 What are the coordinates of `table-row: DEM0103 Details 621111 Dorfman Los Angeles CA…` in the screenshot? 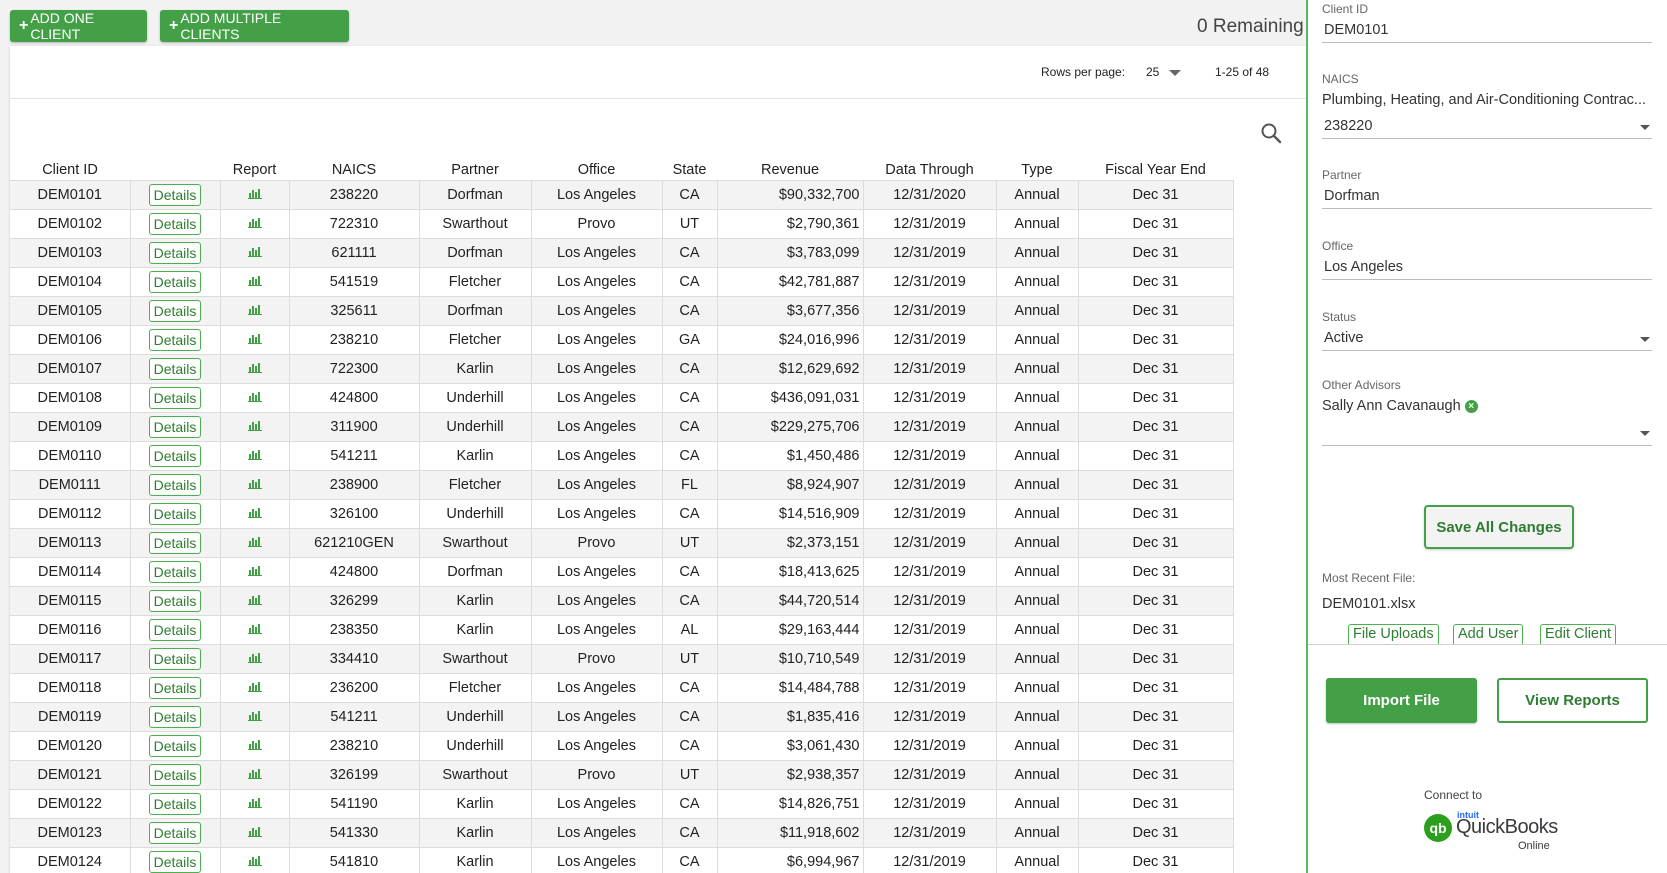 It's located at (622, 252).